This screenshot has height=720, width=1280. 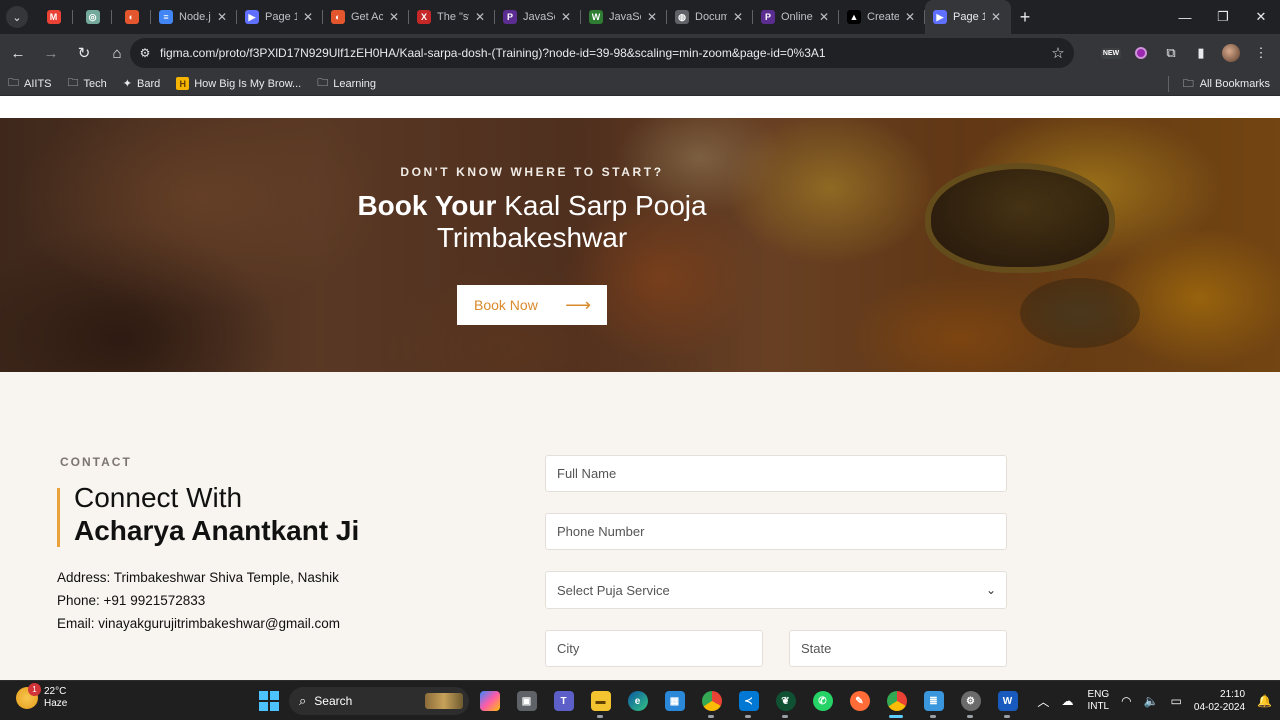 I want to click on gear-icon: ⚙, so click(x=970, y=701).